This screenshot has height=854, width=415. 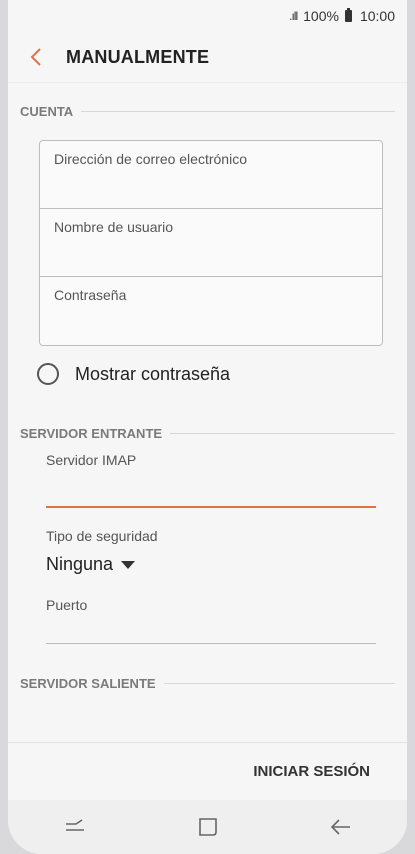 What do you see at coordinates (75, 827) in the screenshot?
I see `recent-apps-icon` at bounding box center [75, 827].